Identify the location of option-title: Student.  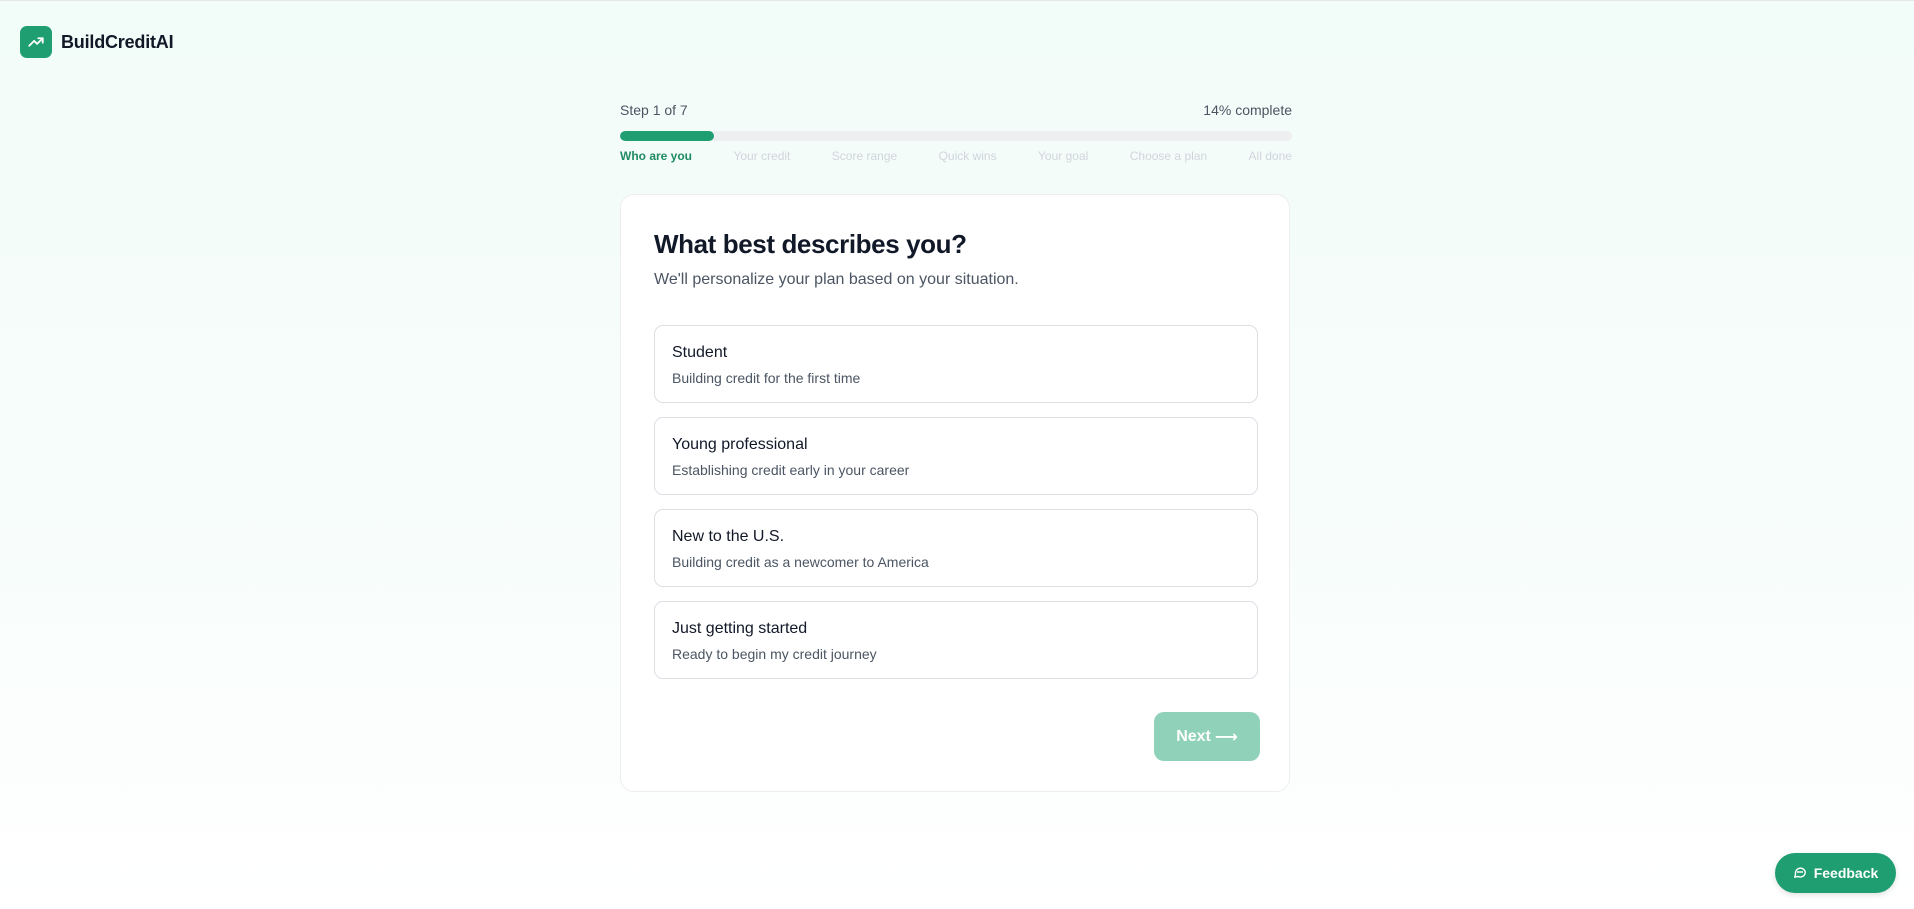
(700, 352).